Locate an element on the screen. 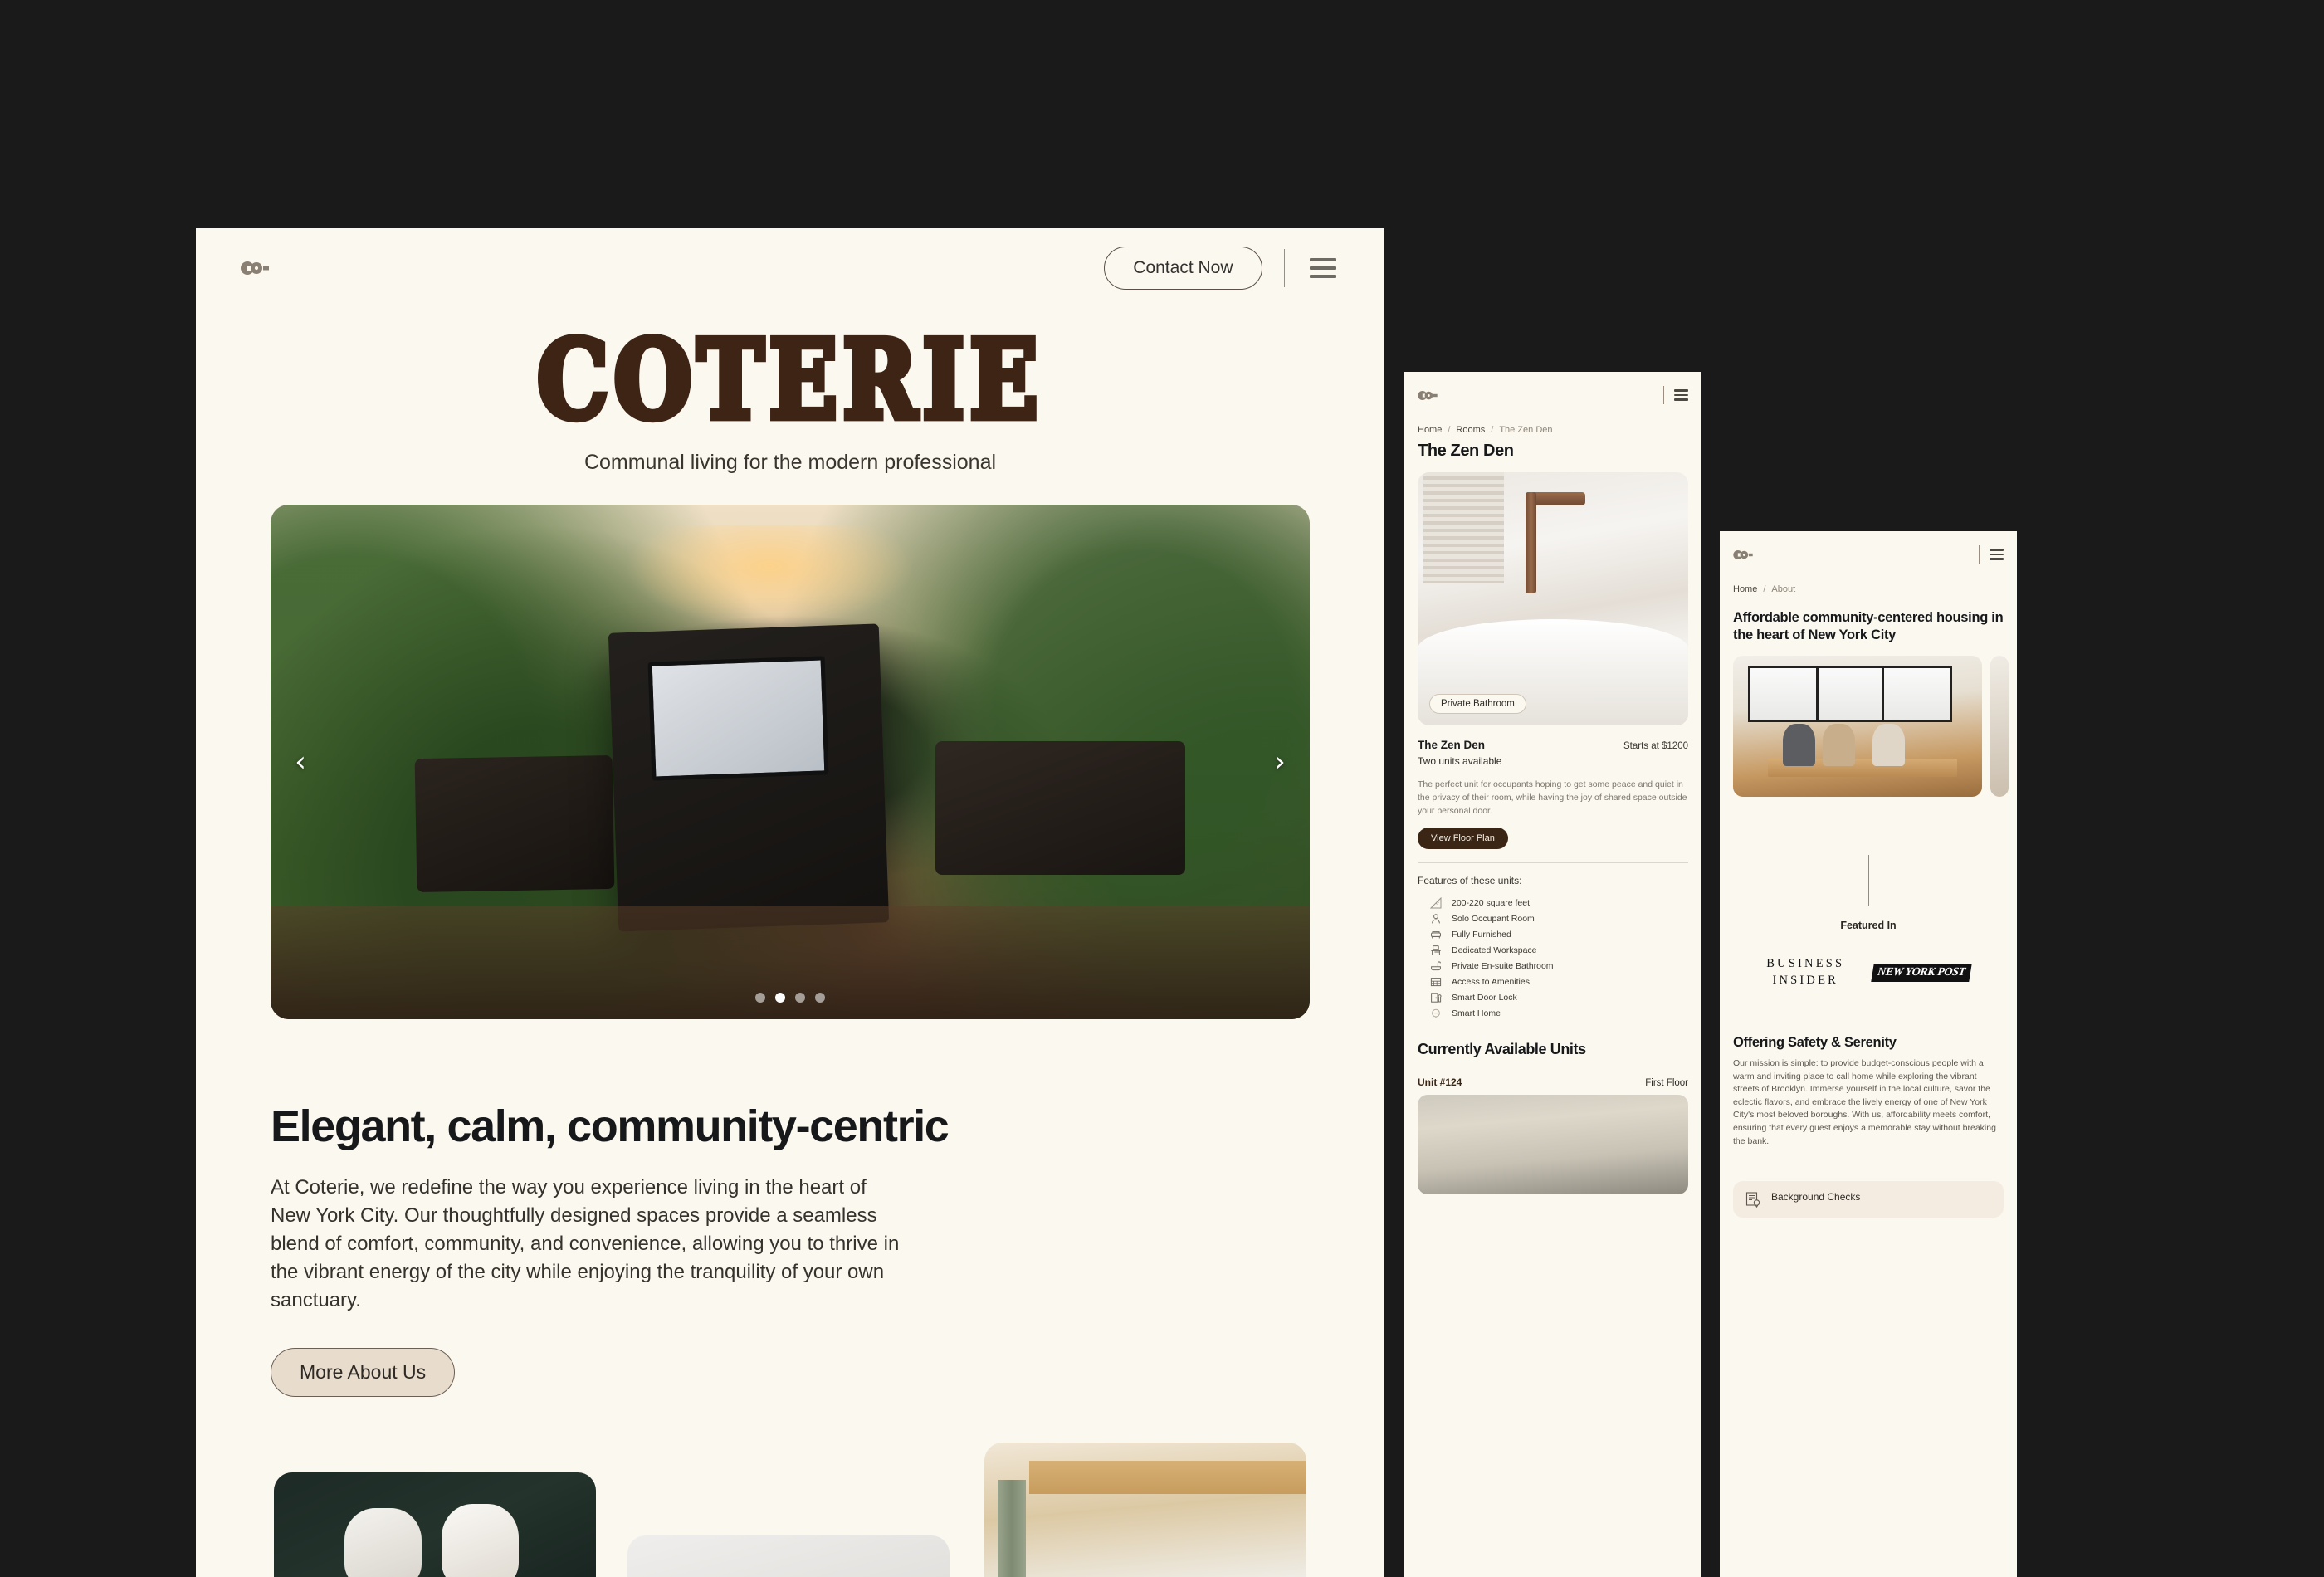 This screenshot has width=2324, height=1577. room-price: Starts at $1200 is located at coordinates (1656, 746).